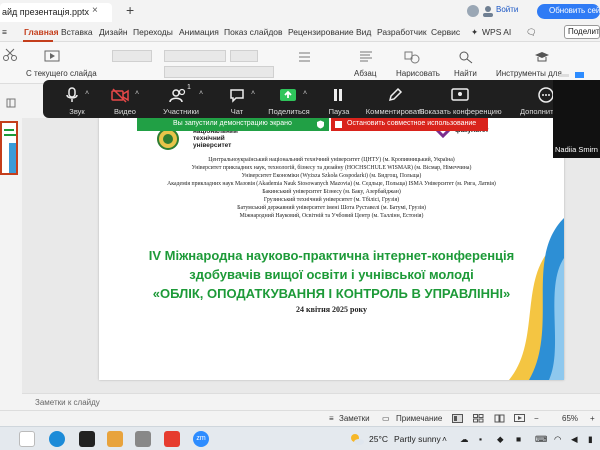 This screenshot has width=600, height=450. I want to click on sharing-banner-text: Вы запустили демонстрацию экрано, so click(232, 123).